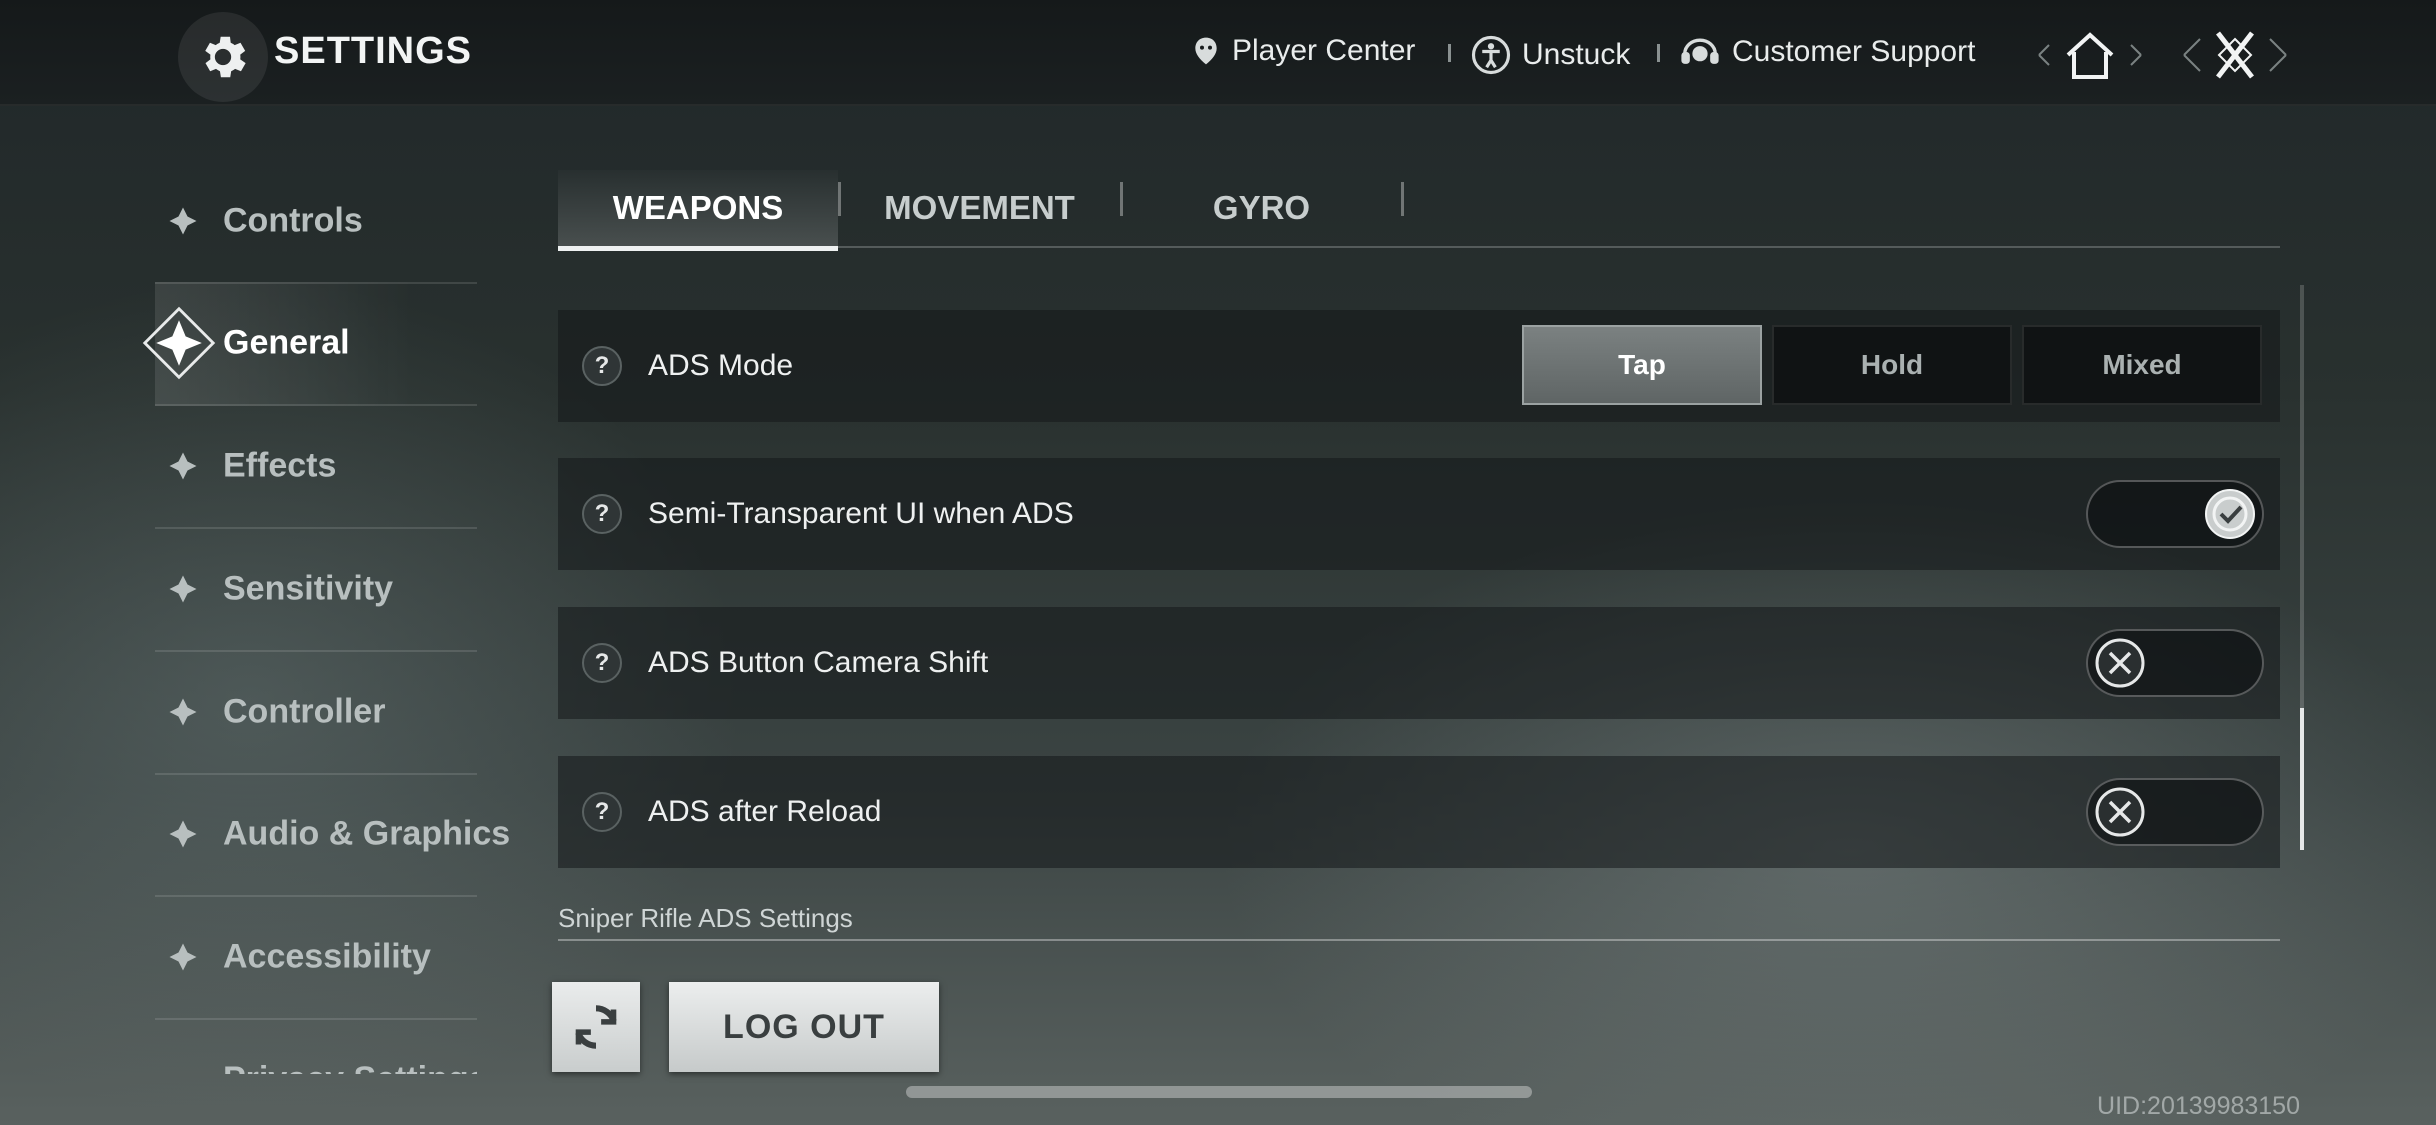 The width and height of the screenshot is (2436, 1125). I want to click on setting-row-semi-transparent-ui: ? Semi-Transparent UI when ADS, so click(1419, 514).